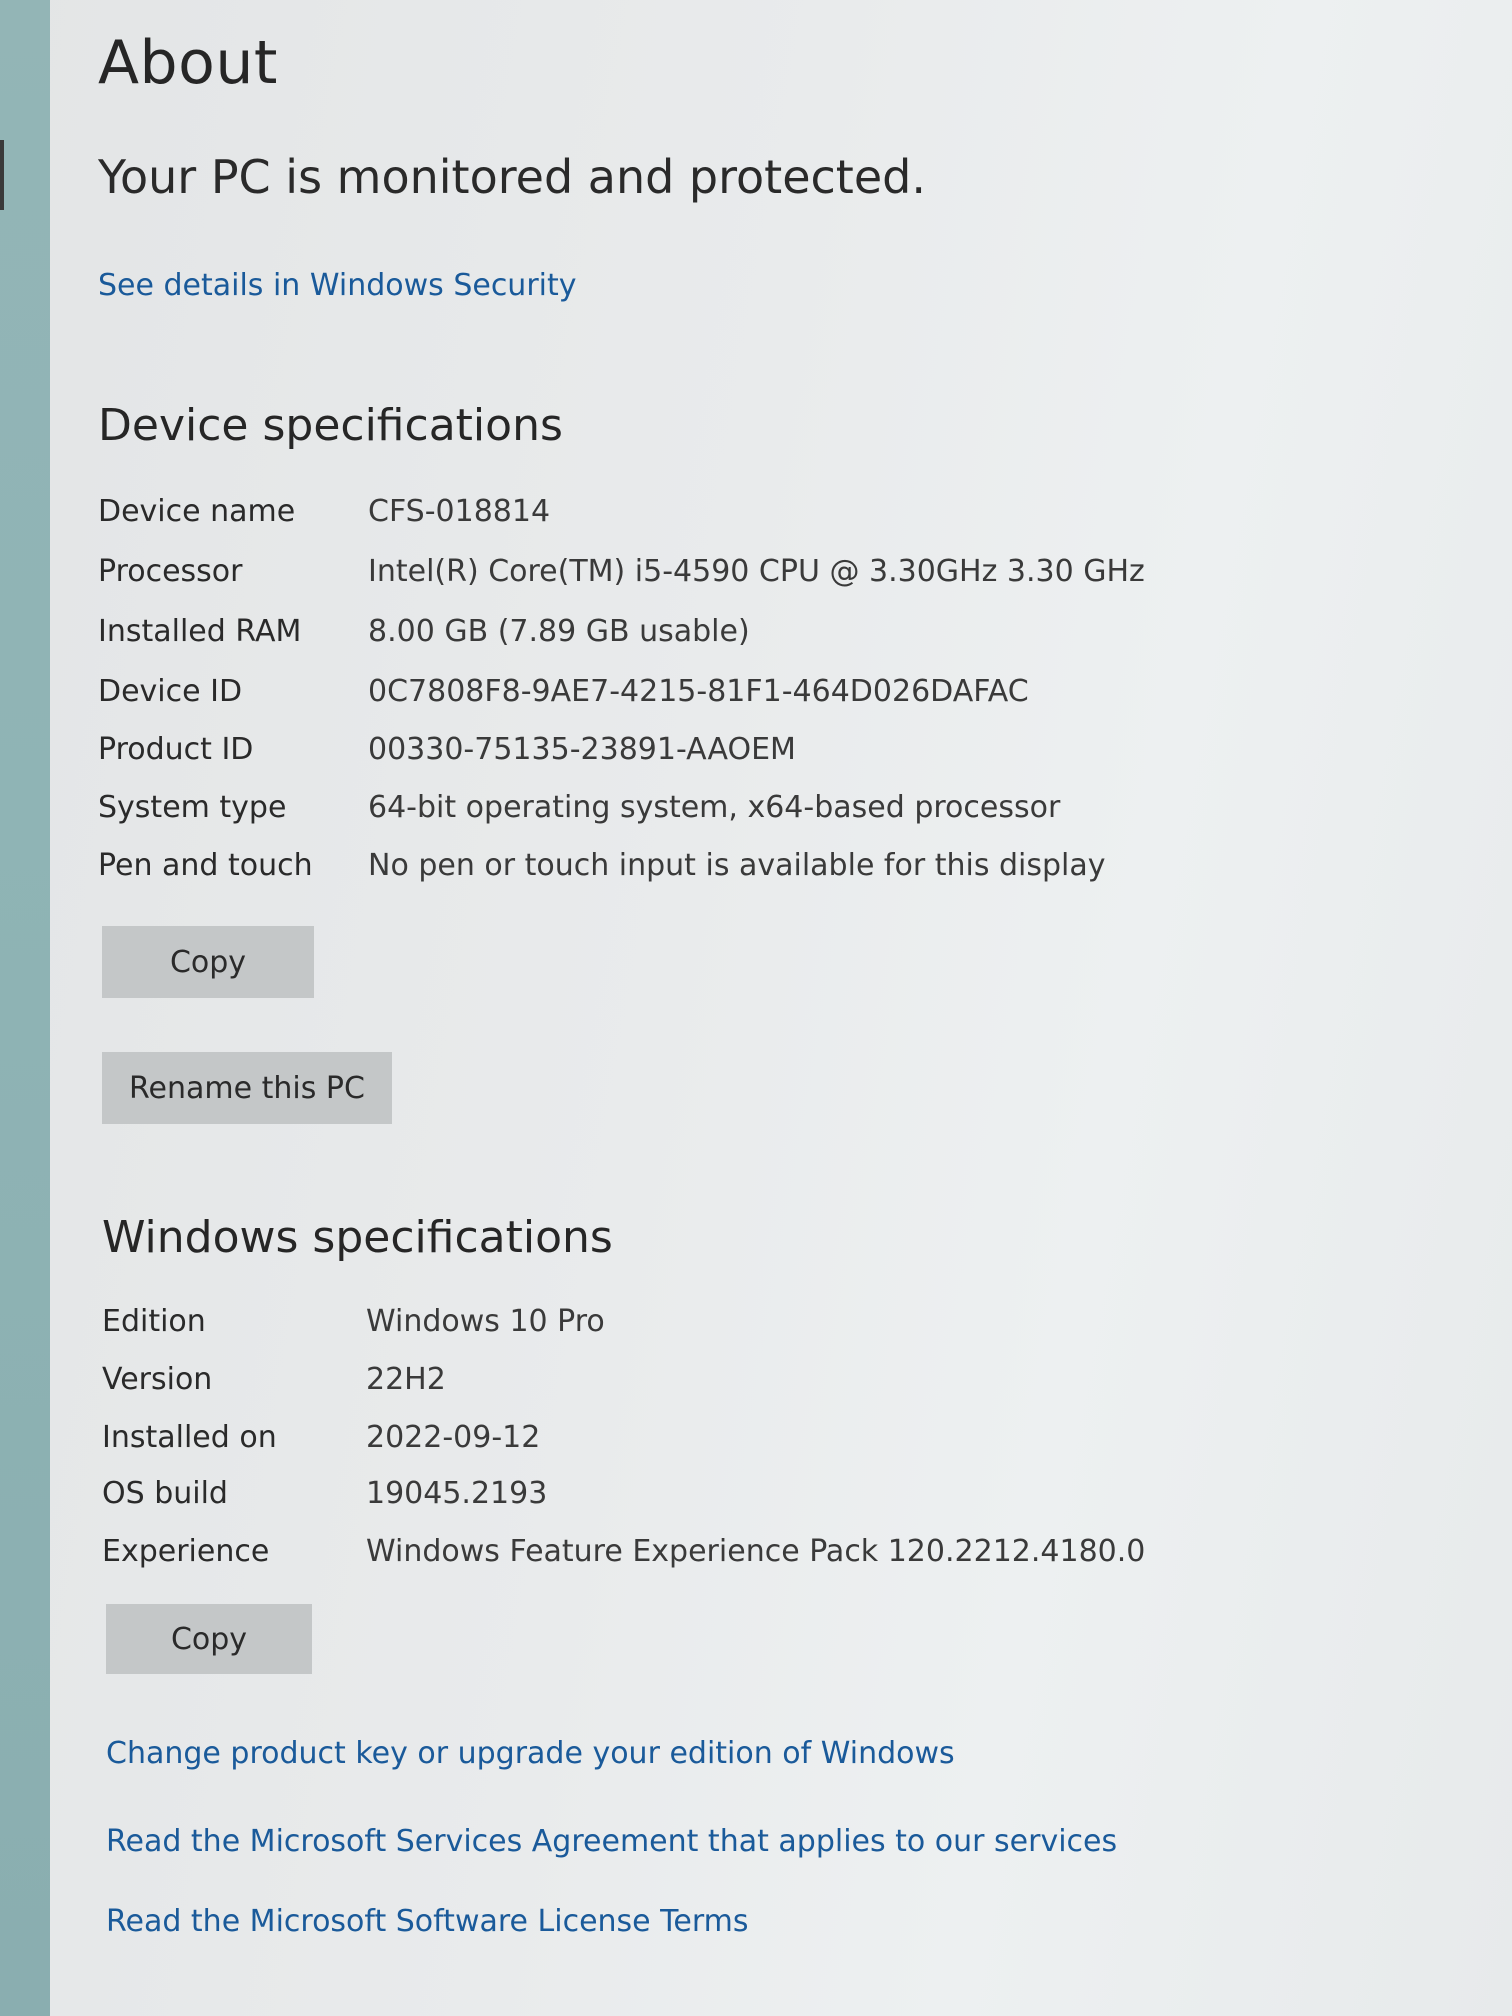 The image size is (1512, 2016). I want to click on spec-label: Installed on, so click(189, 1437).